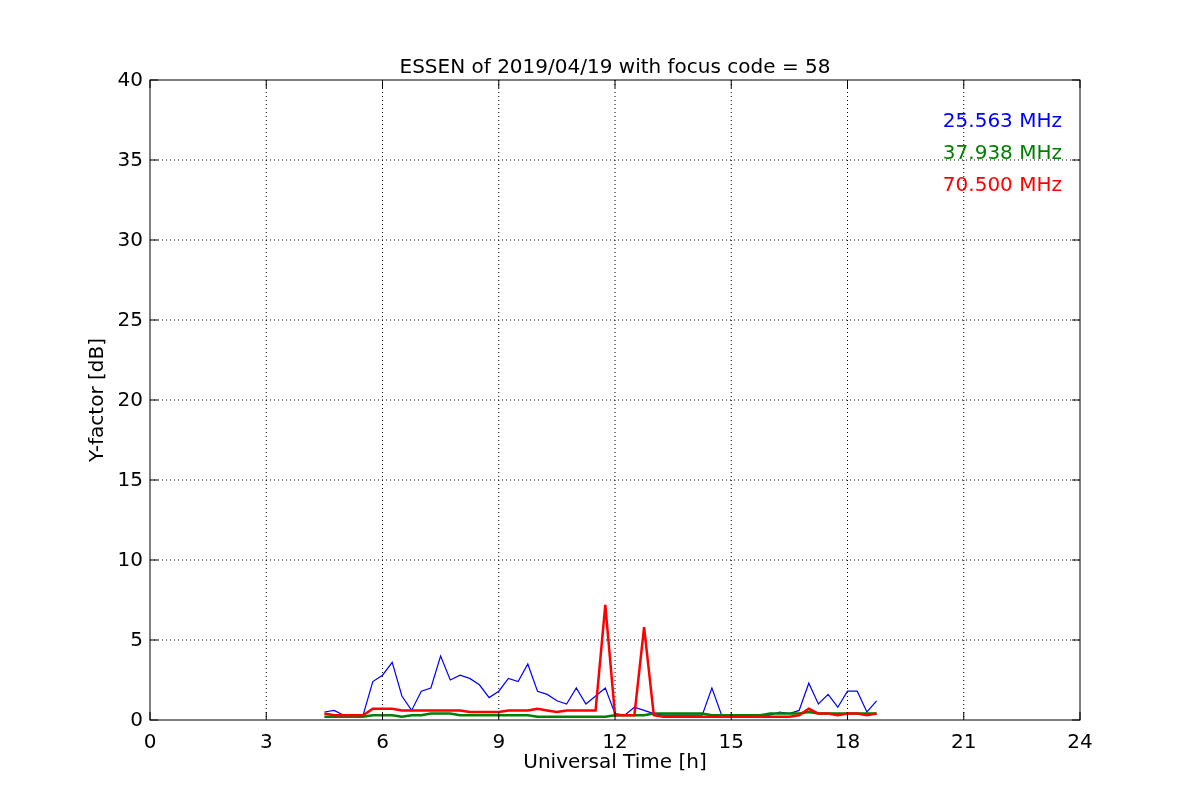  I want to click on tick-label: 9, so click(499, 740).